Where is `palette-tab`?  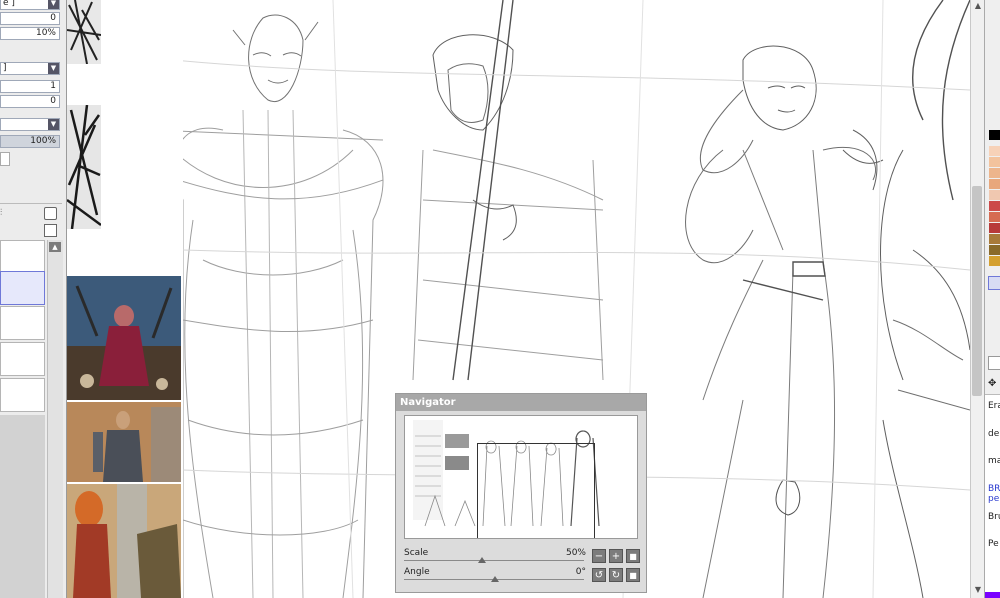
palette-tab is located at coordinates (994, 283).